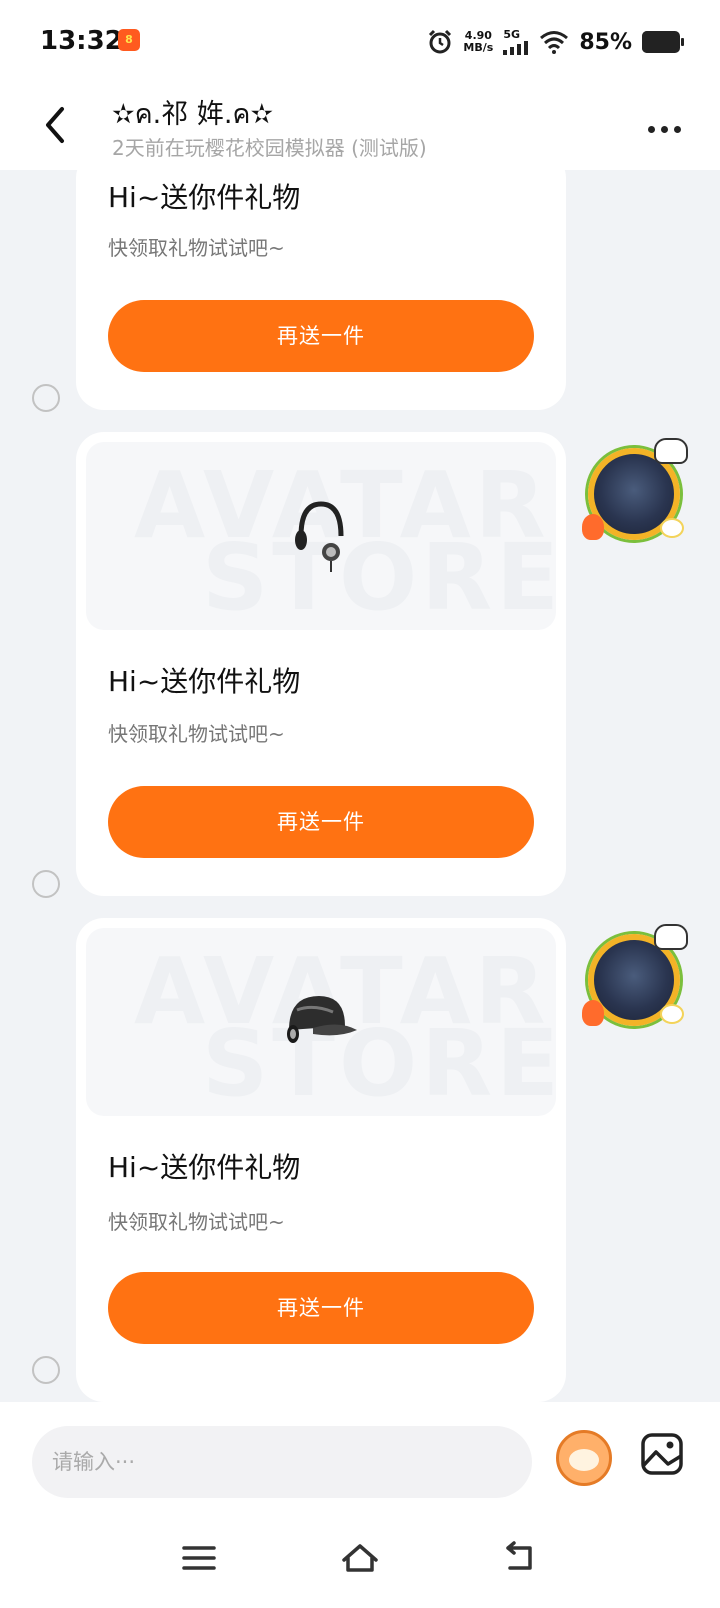 This screenshot has height=1608, width=720. I want to click on status-icons: 4.90 MB/s 5G 85%, so click(555, 42).